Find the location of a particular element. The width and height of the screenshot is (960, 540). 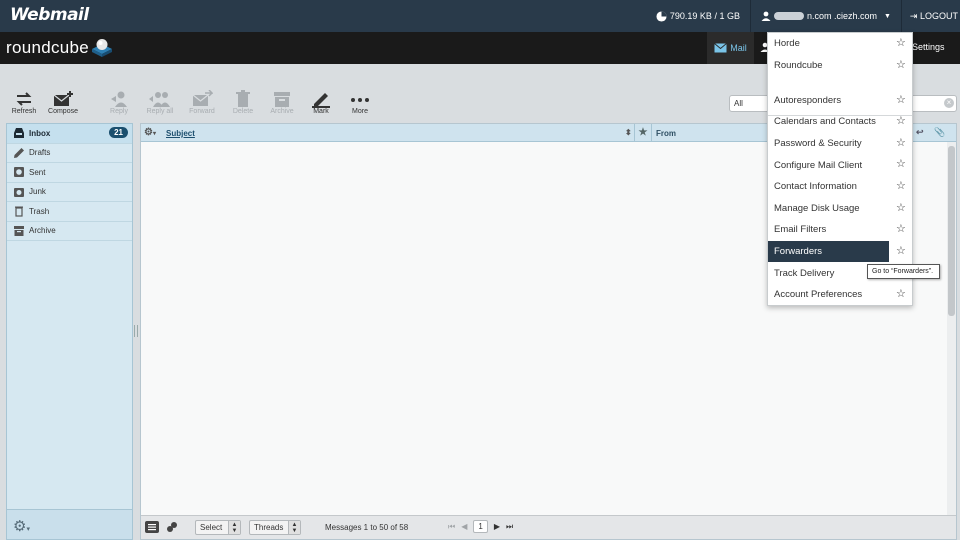

folder-list-footer: ⚙▾ is located at coordinates (69, 524).